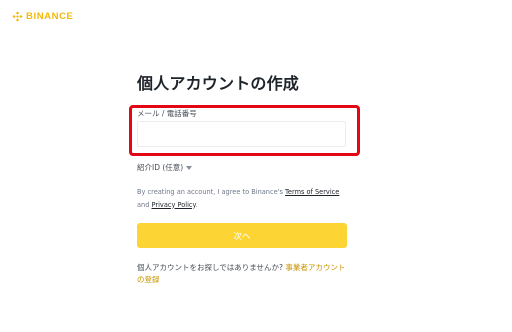  I want to click on chevron-down-icon, so click(189, 167).